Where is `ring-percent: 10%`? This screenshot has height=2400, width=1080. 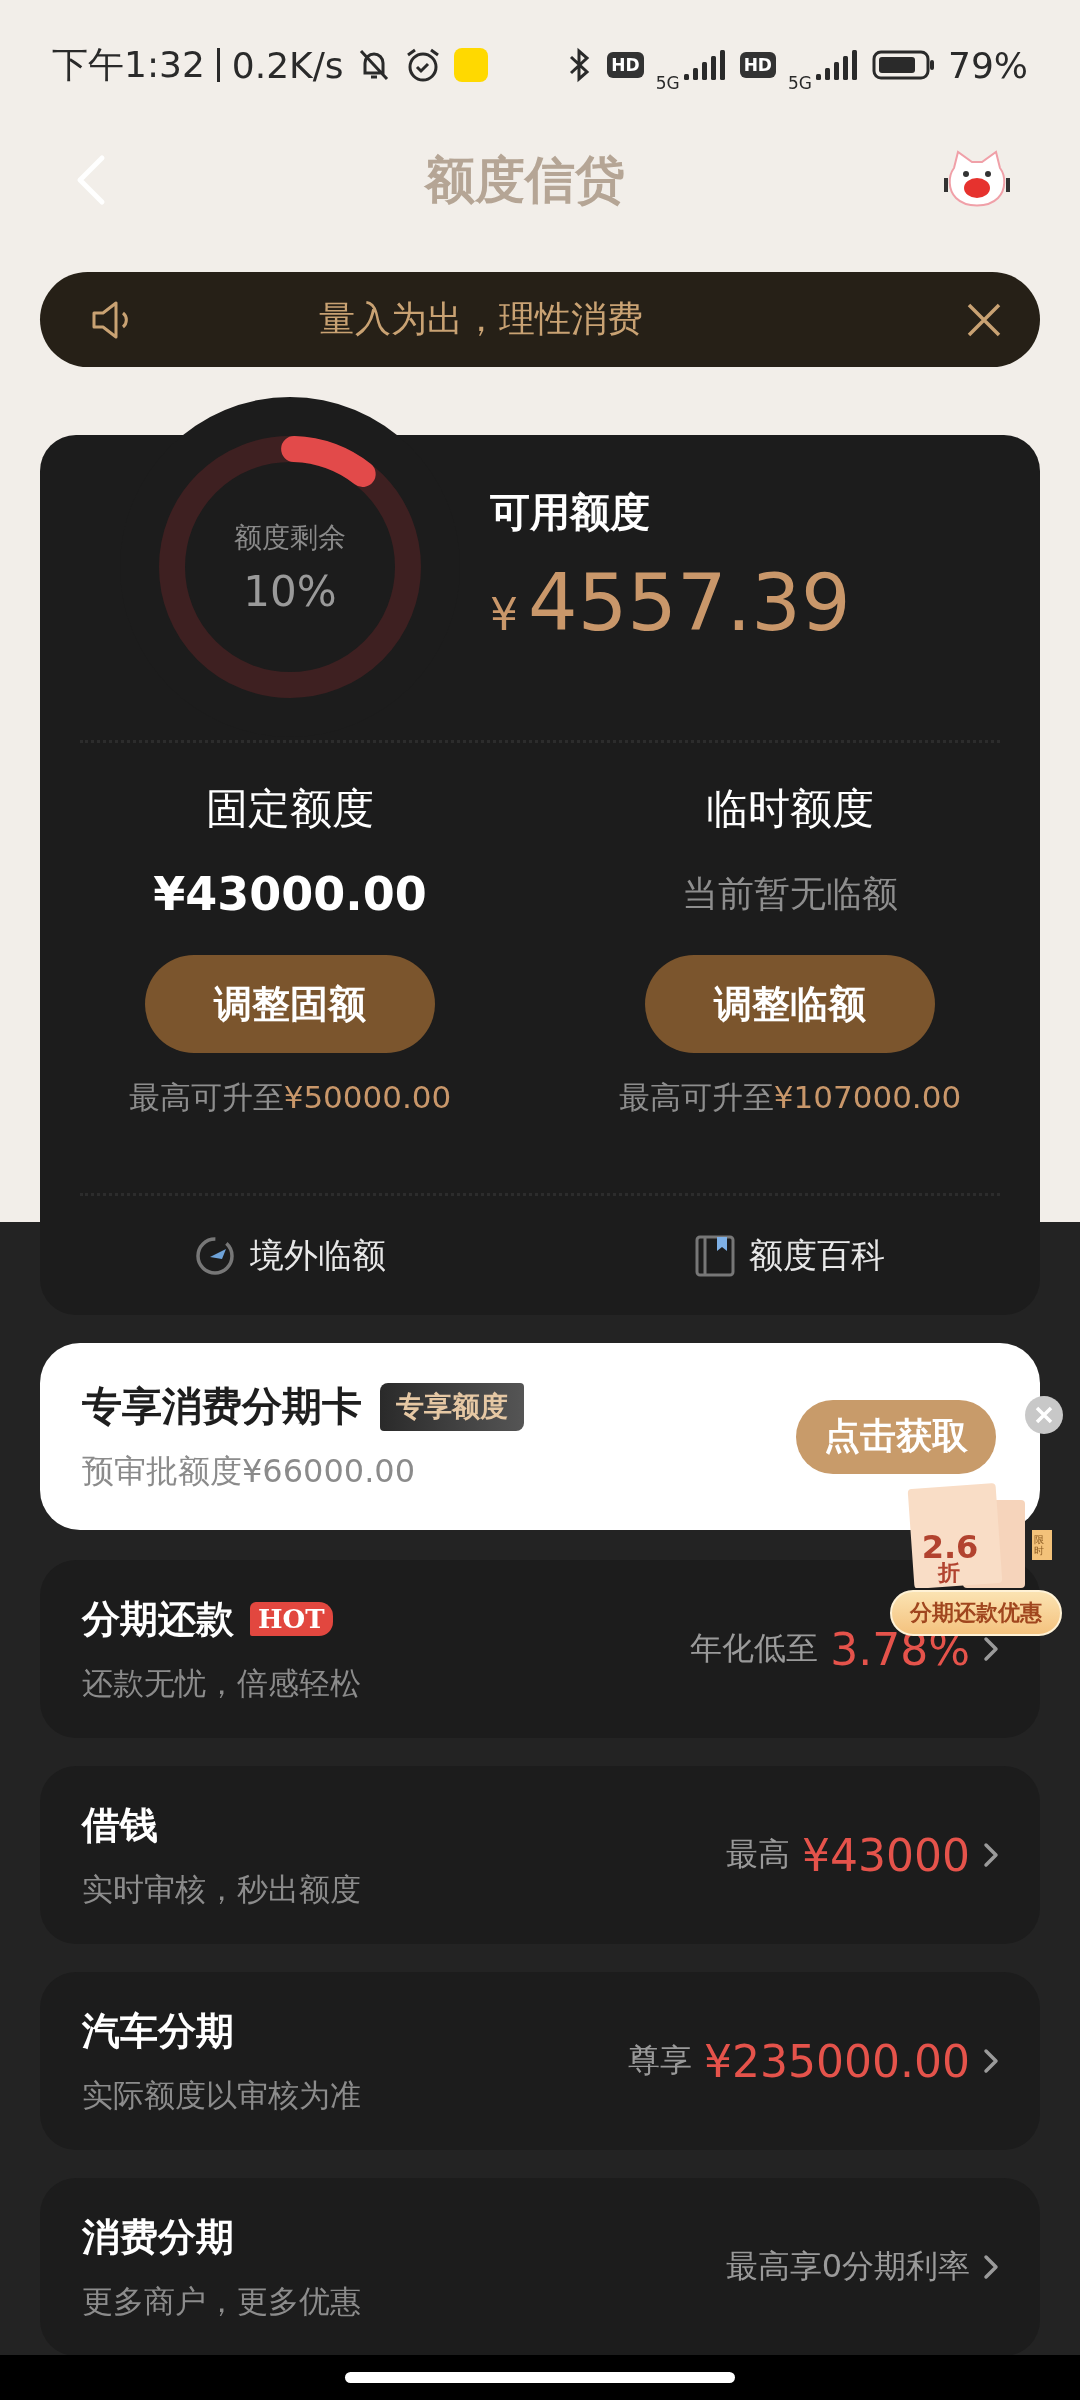
ring-percent: 10% is located at coordinates (290, 591).